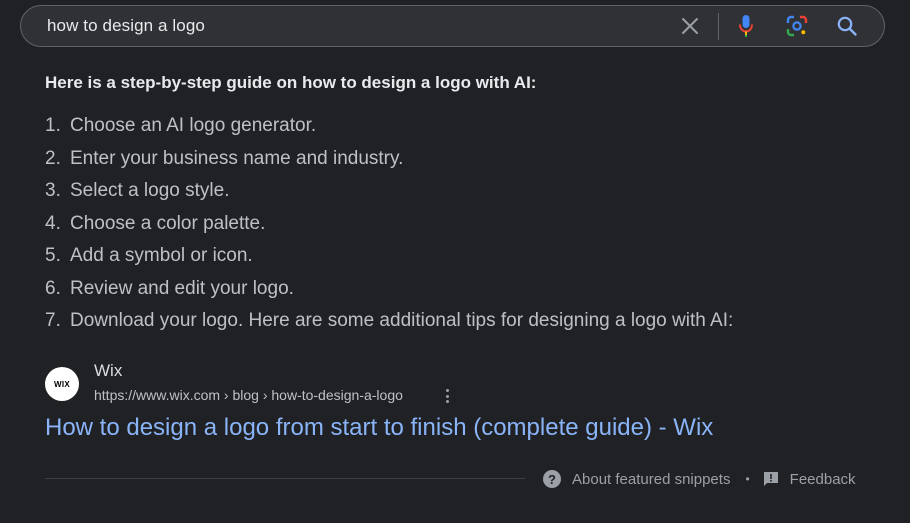  Describe the element at coordinates (53, 125) in the screenshot. I see `step-number: 1.` at that location.